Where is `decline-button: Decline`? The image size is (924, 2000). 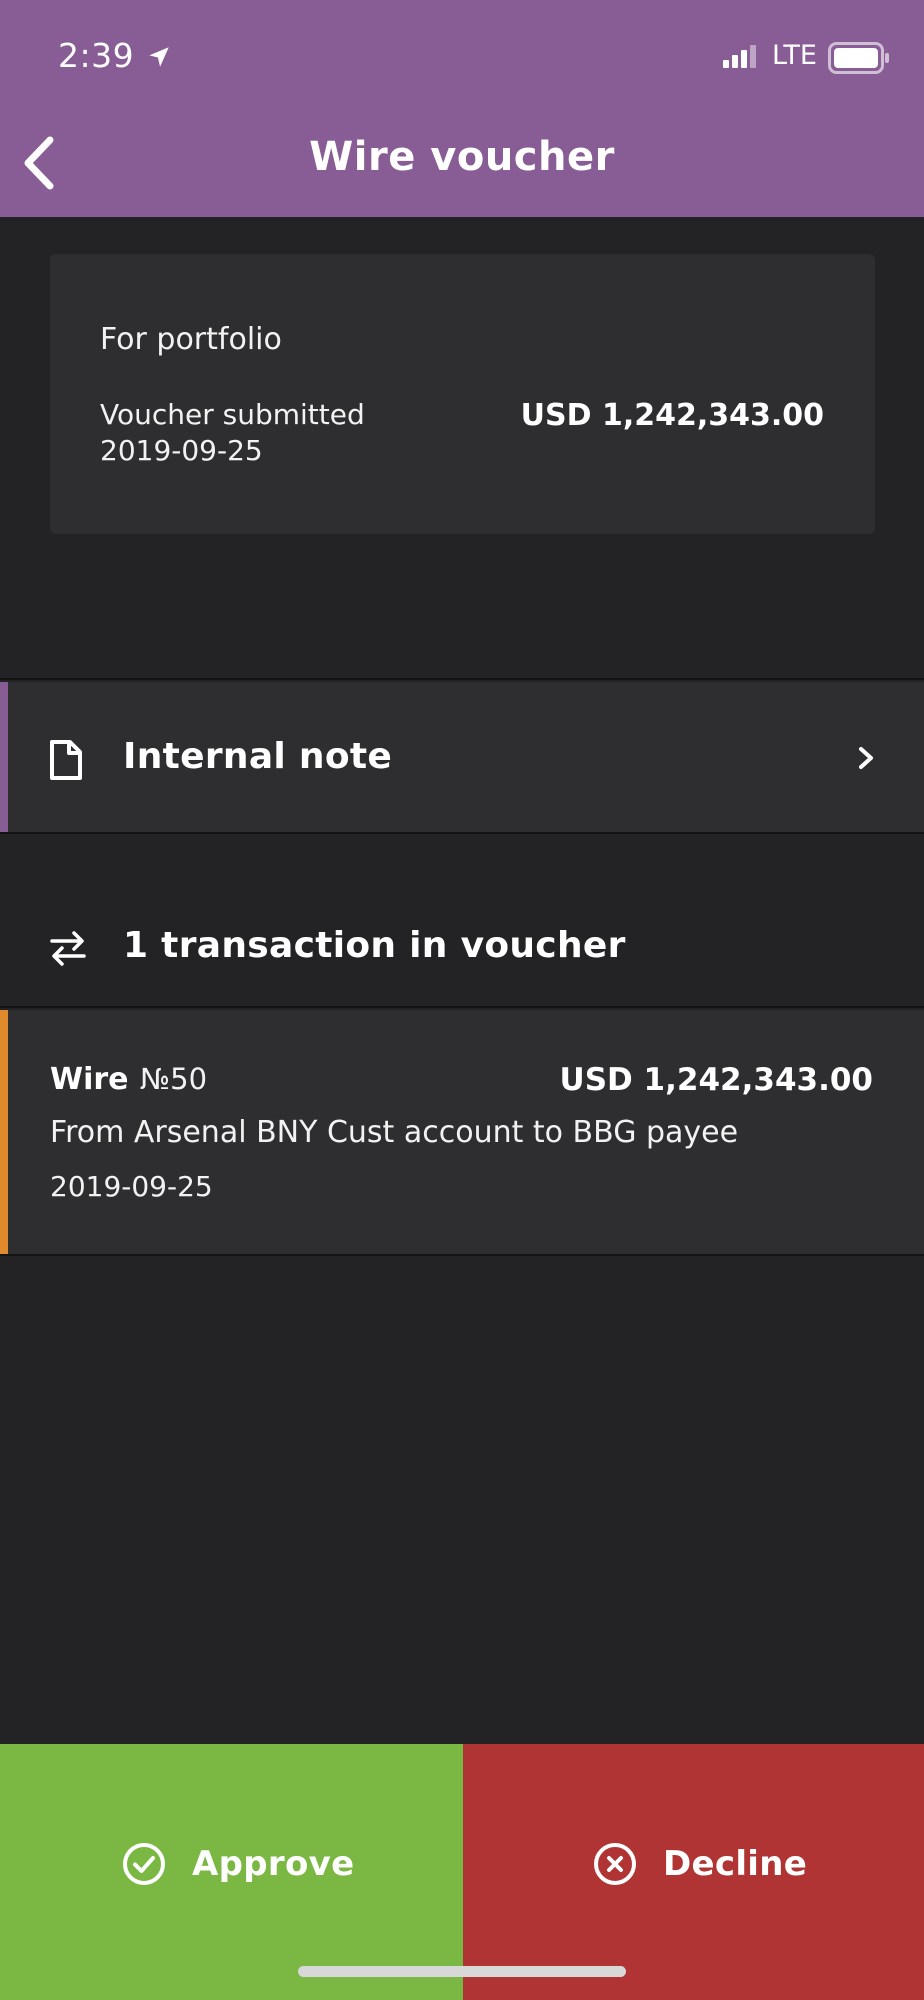 decline-button: Decline is located at coordinates (693, 1872).